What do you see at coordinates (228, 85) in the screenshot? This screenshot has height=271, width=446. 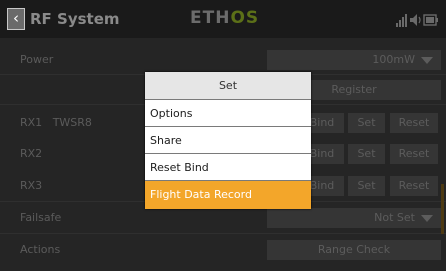 I see `popup-title: Set` at bounding box center [228, 85].